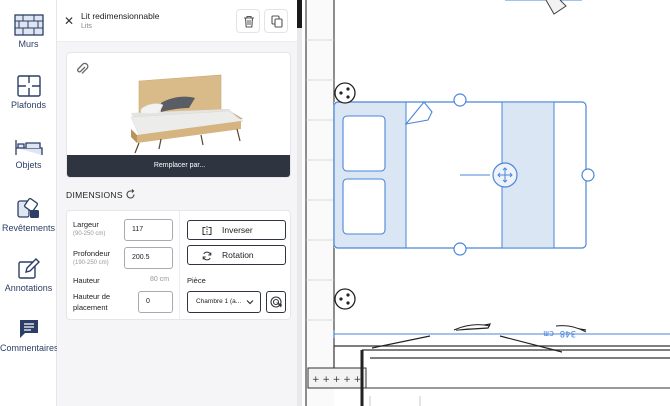 The height and width of the screenshot is (406, 670). Describe the element at coordinates (28, 228) in the screenshot. I see `rail-label-coverings: Revêtements` at that location.